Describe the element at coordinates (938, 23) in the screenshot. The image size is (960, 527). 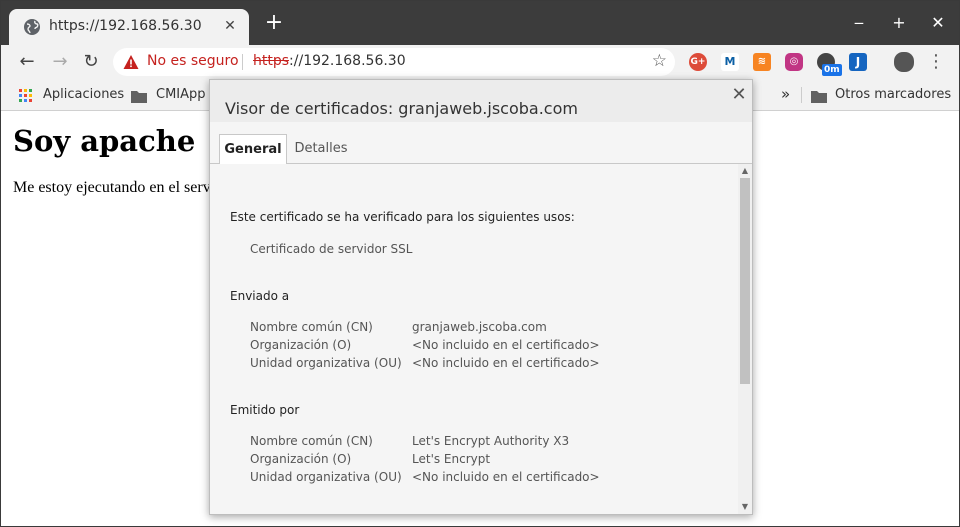
I see `close-window-button: ✕` at that location.